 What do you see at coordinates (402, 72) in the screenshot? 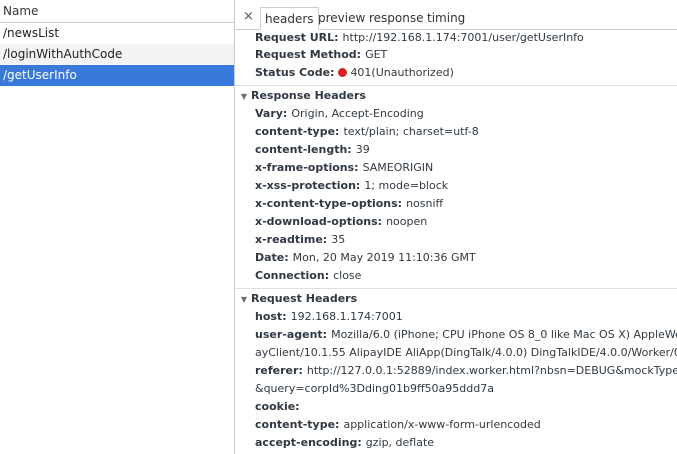
I see `status-code-value: 401(Unauthorized)` at bounding box center [402, 72].